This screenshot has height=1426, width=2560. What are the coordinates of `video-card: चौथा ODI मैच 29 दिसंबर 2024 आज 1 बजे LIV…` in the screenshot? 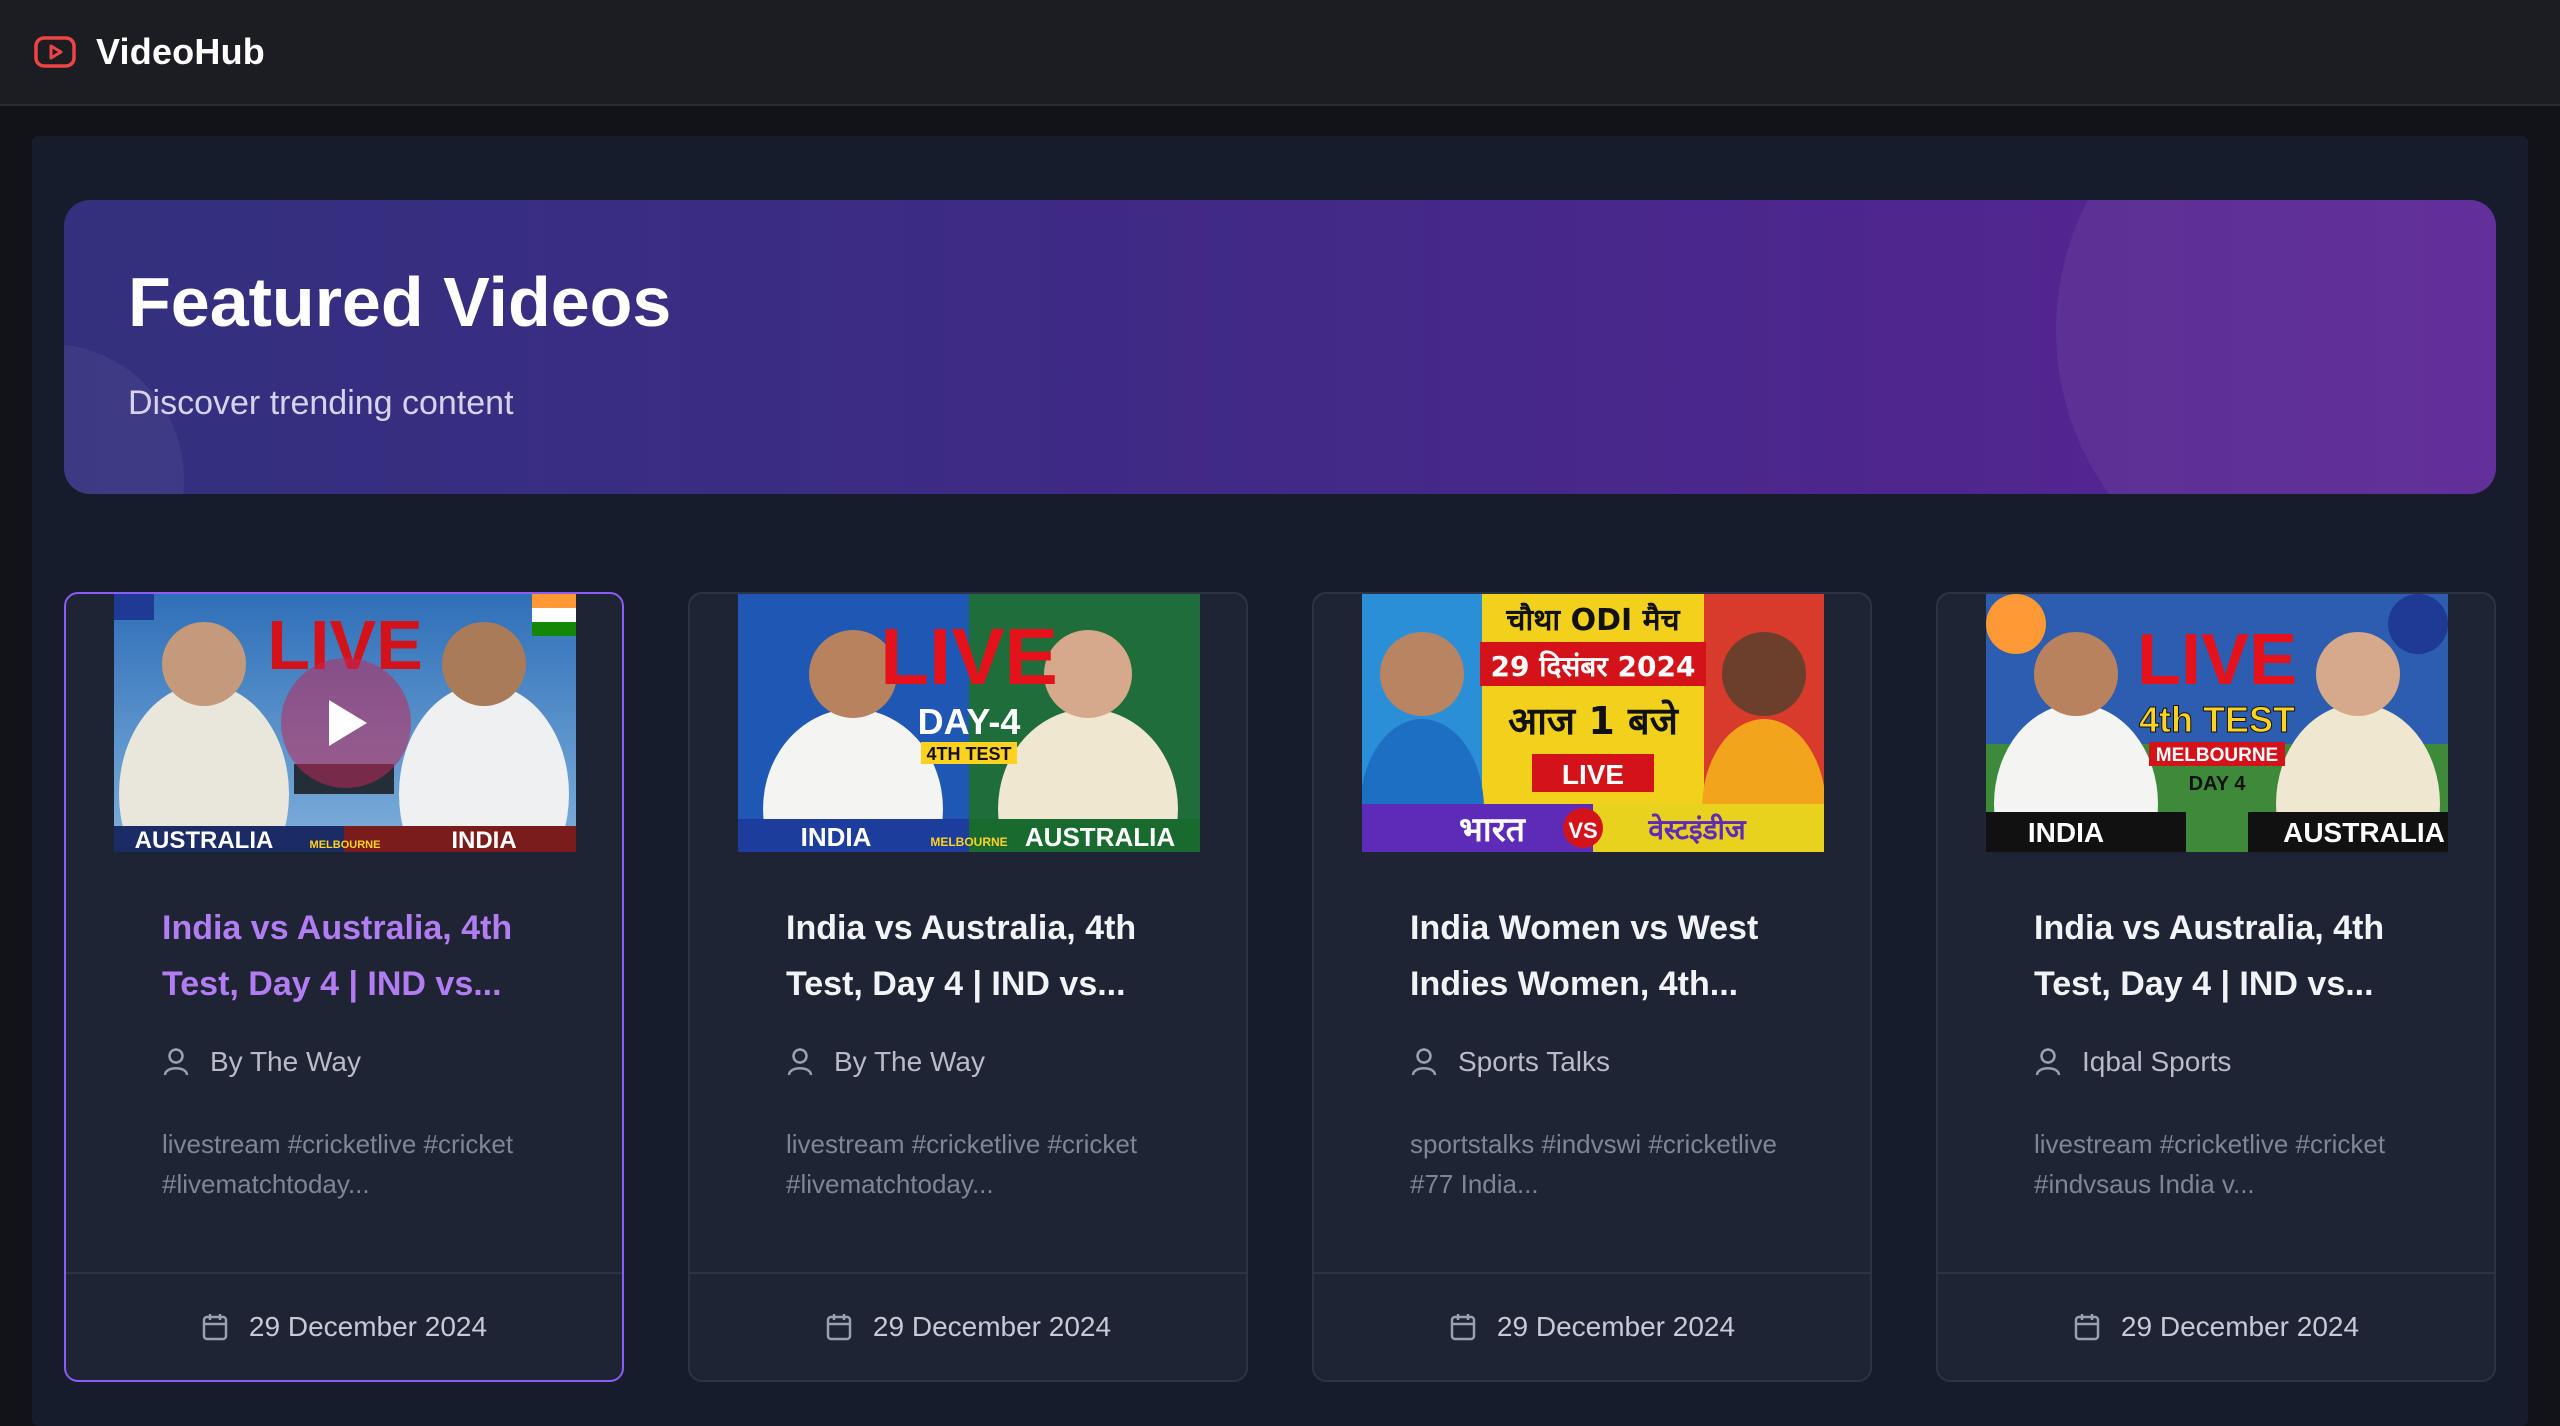 It's located at (1592, 987).